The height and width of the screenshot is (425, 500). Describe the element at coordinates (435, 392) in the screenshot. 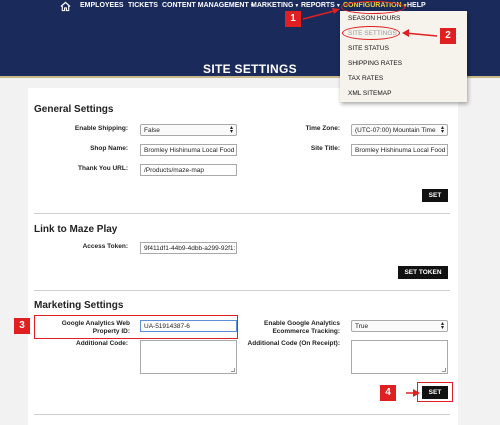

I see `highlight-set-button` at that location.